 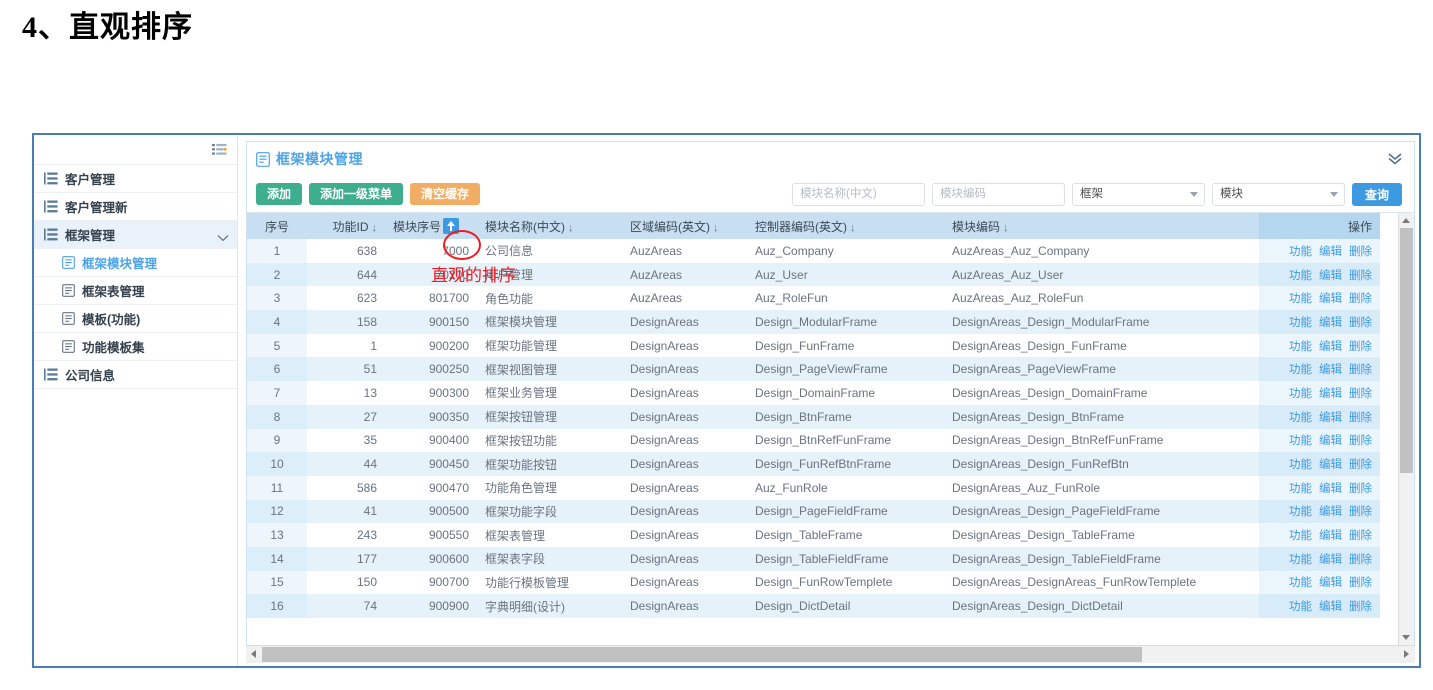 I want to click on scroll-right-arrow-icon, so click(x=1407, y=654).